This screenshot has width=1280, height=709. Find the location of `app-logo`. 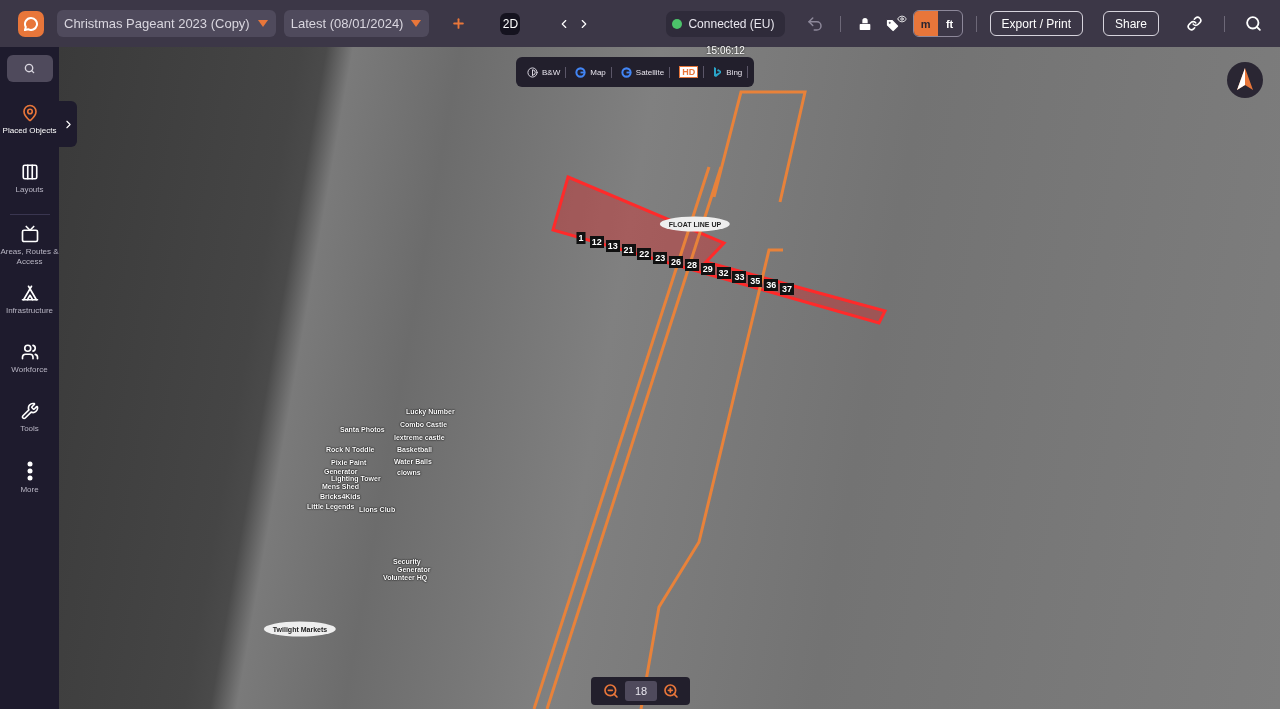

app-logo is located at coordinates (31, 23).